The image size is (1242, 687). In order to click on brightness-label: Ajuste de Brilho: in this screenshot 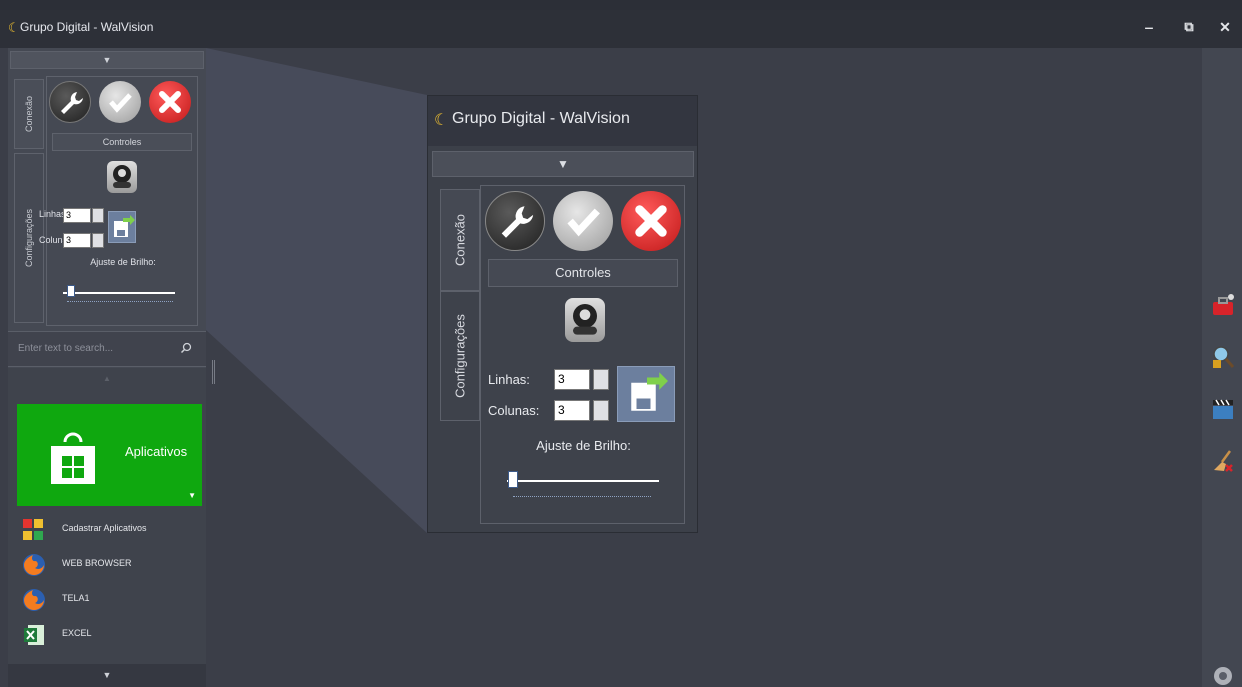, I will do `click(123, 262)`.